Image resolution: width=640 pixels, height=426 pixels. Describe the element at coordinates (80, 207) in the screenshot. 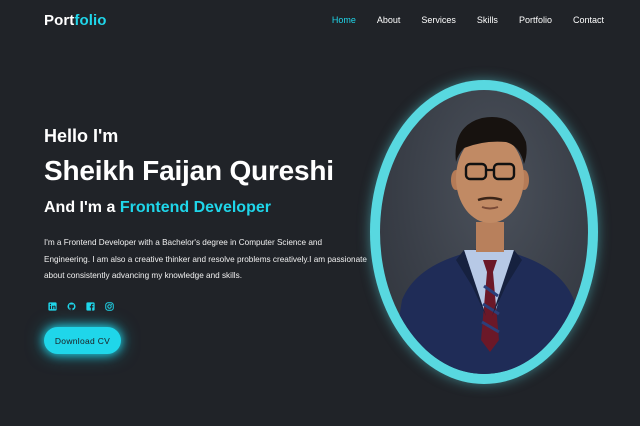

I see `role-prefix: And I'm a` at that location.